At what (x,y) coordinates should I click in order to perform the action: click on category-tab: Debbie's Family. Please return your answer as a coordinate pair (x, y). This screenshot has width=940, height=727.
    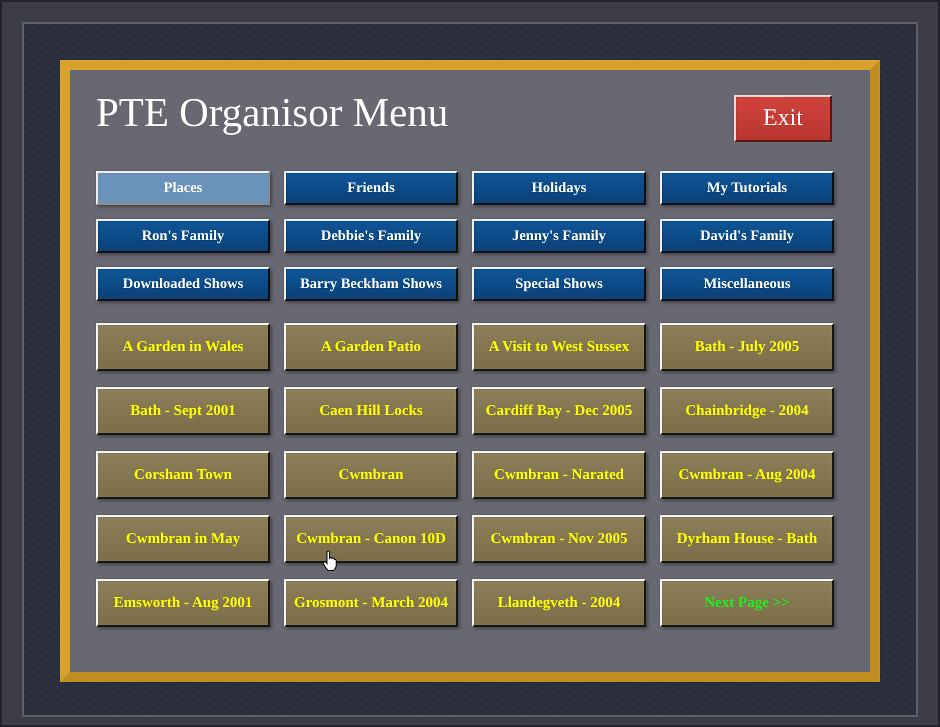
    Looking at the image, I should click on (371, 236).